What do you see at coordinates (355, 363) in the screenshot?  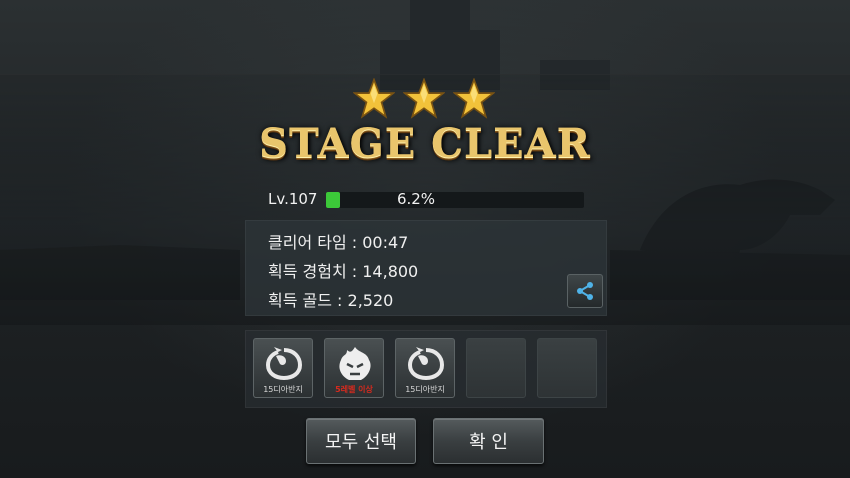 I see `flame-demon-icon` at bounding box center [355, 363].